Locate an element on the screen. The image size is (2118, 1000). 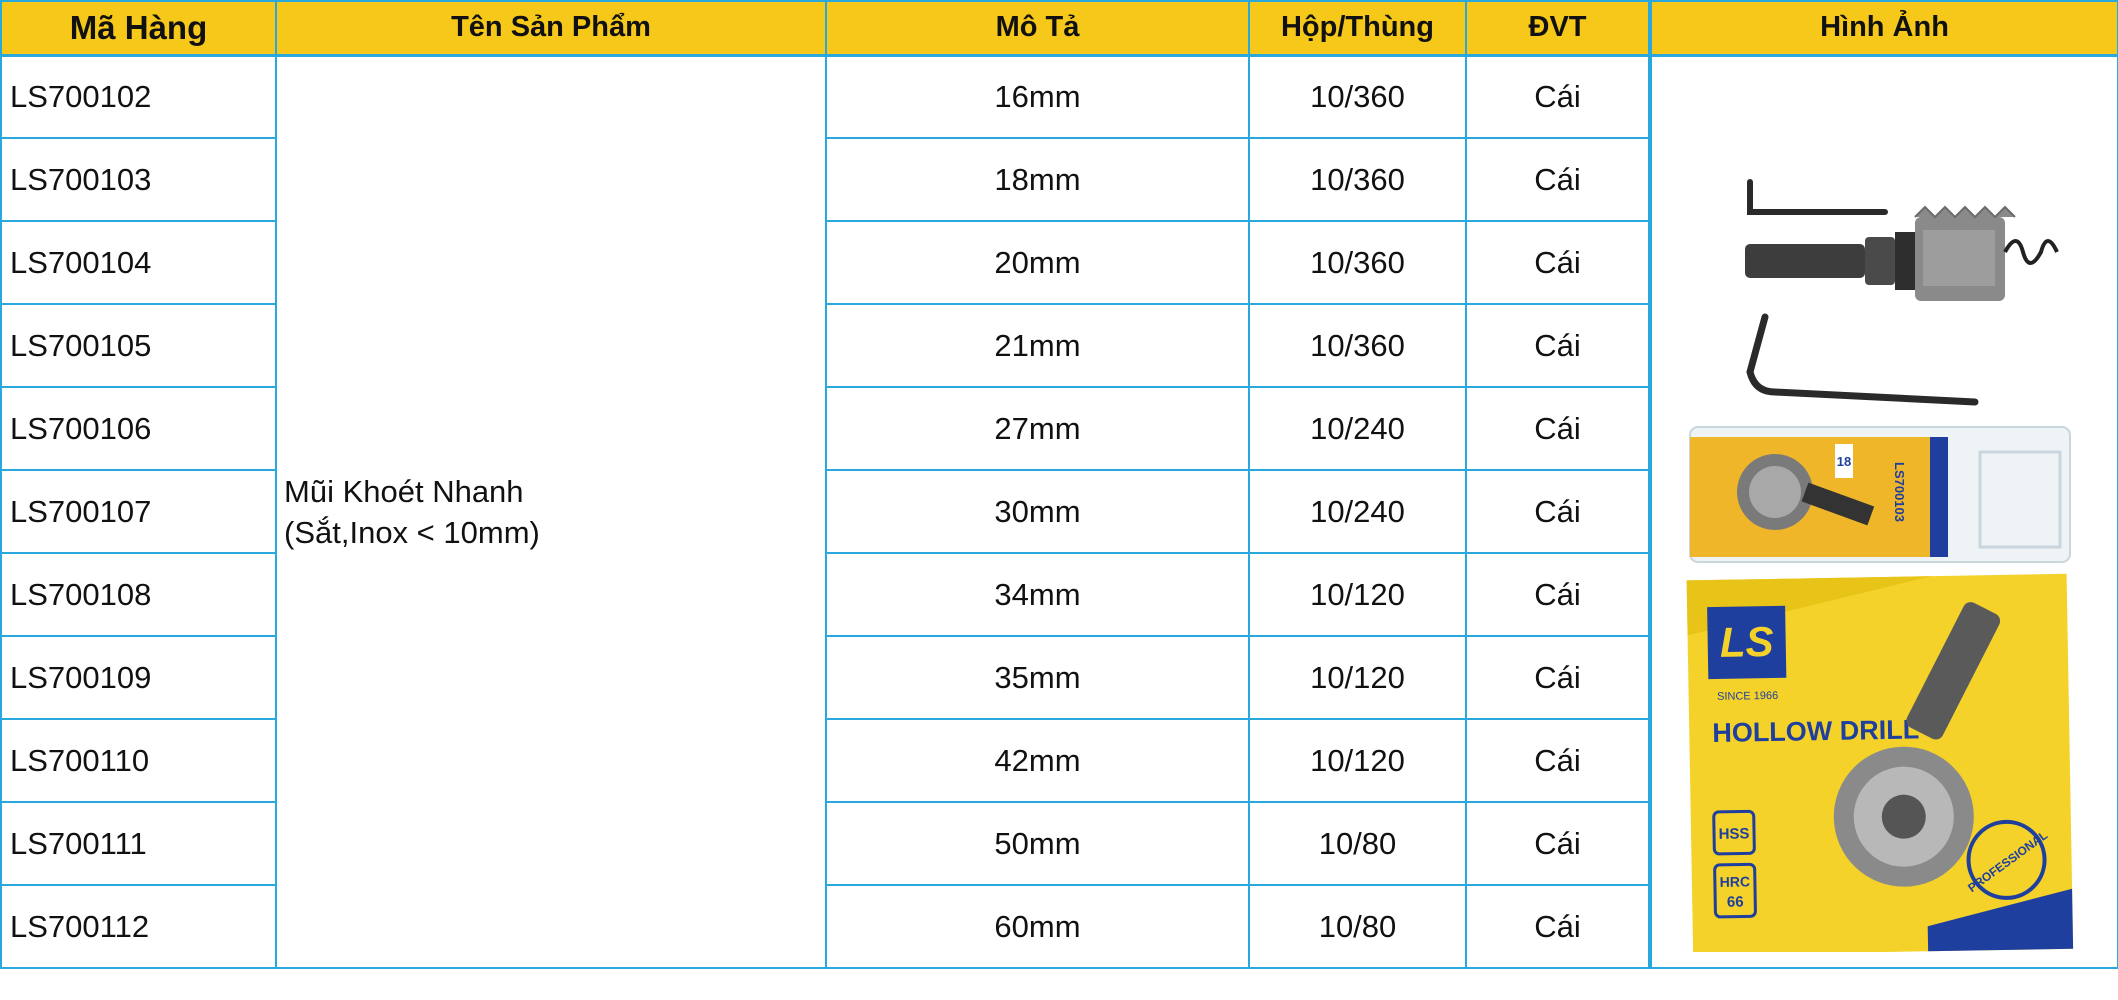
badge-hardness-value: 66 is located at coordinates (1734, 901).